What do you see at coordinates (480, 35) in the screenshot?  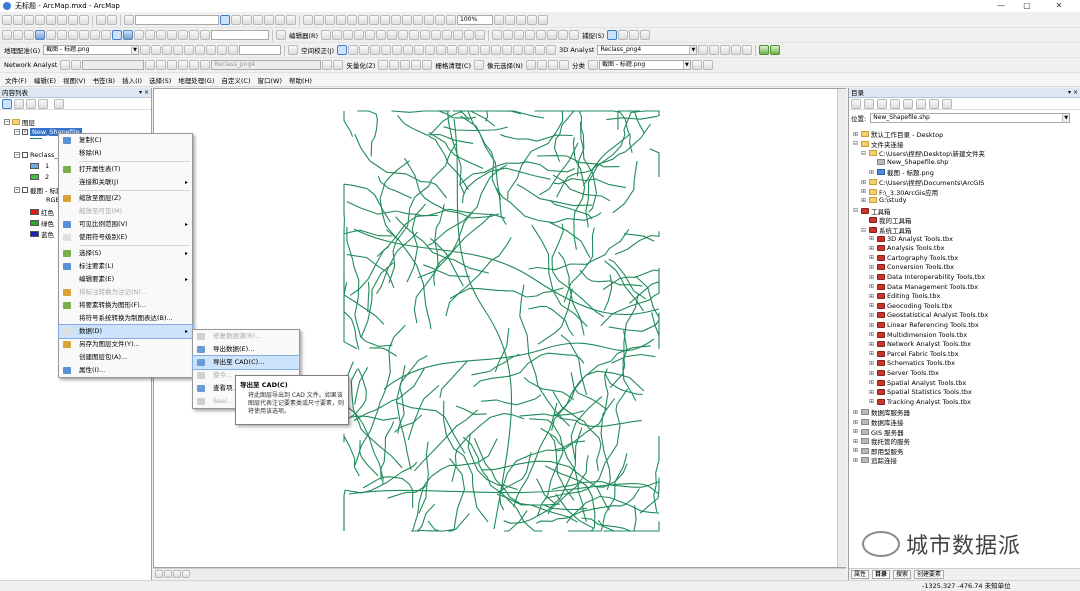 I see `editor-tool-16-icon` at bounding box center [480, 35].